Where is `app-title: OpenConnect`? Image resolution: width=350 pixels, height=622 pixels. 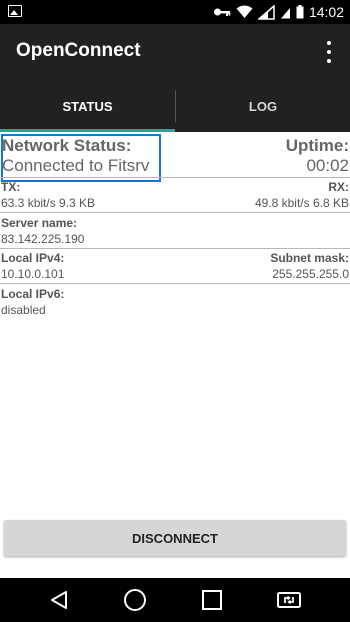 app-title: OpenConnect is located at coordinates (78, 50).